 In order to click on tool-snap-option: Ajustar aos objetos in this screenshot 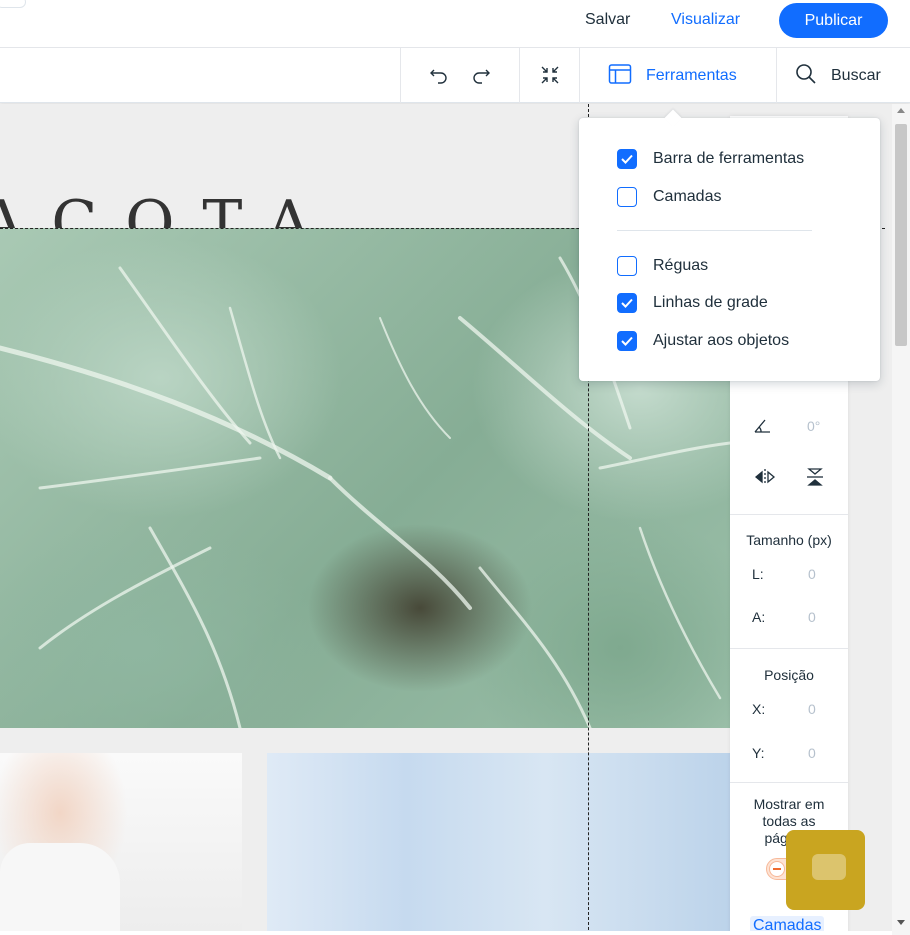, I will do `click(703, 341)`.